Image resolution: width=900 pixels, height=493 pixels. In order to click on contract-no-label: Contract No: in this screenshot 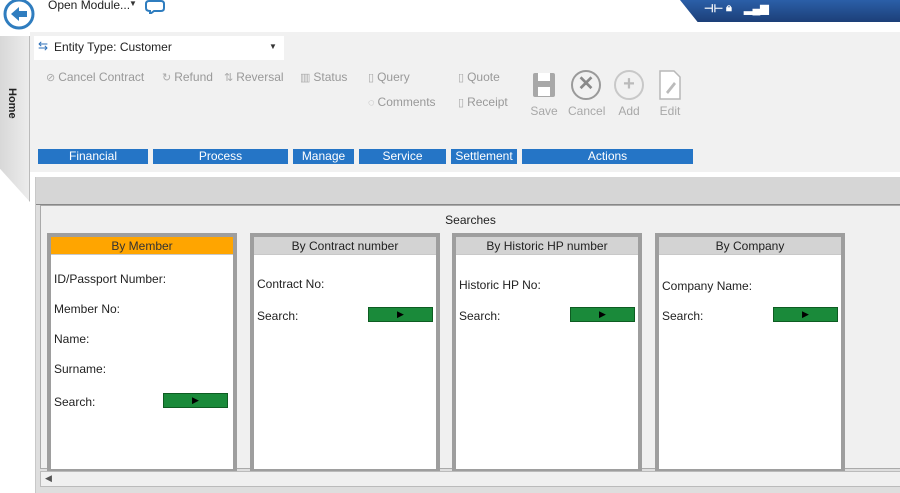, I will do `click(291, 284)`.